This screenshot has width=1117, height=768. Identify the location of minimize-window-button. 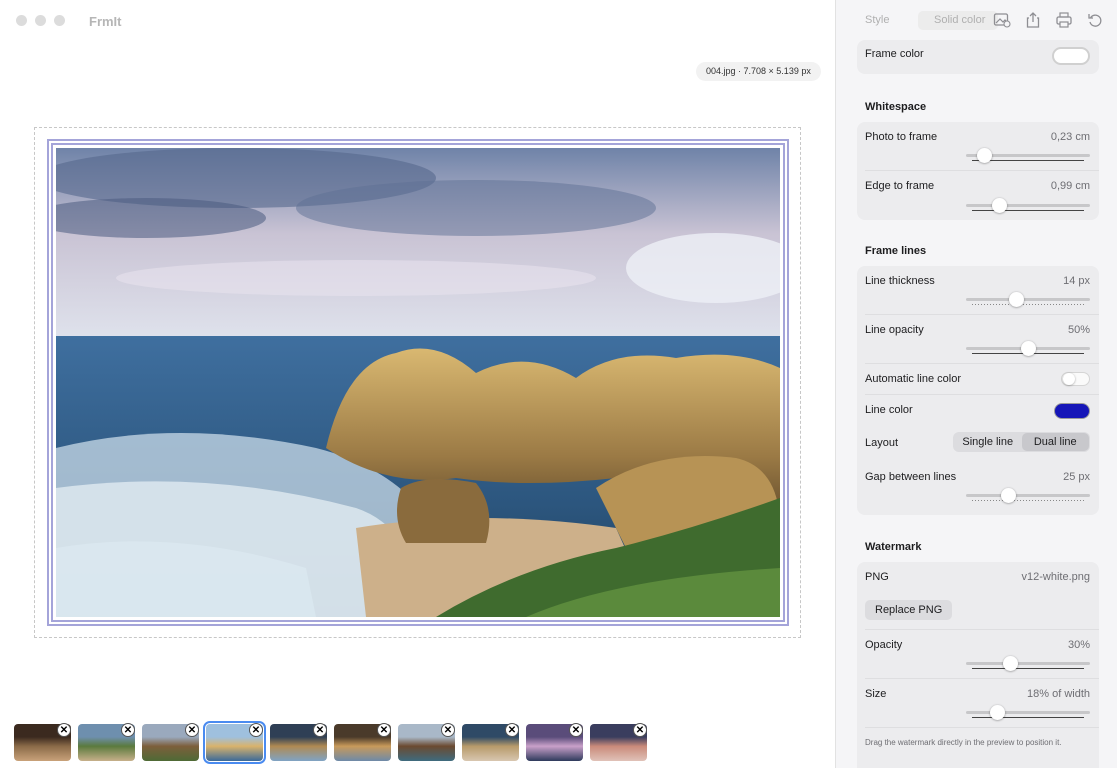
(40, 20).